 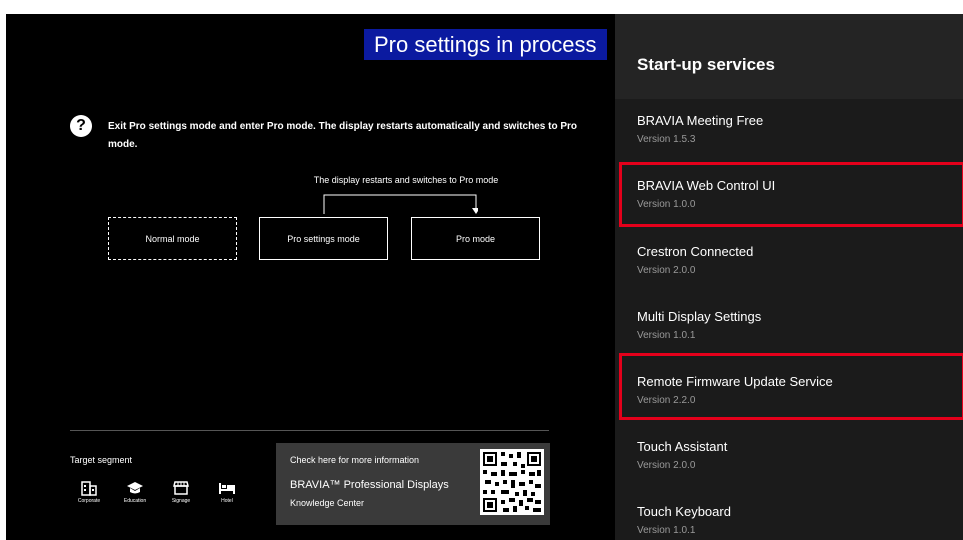 What do you see at coordinates (309, 430) in the screenshot?
I see `divider` at bounding box center [309, 430].